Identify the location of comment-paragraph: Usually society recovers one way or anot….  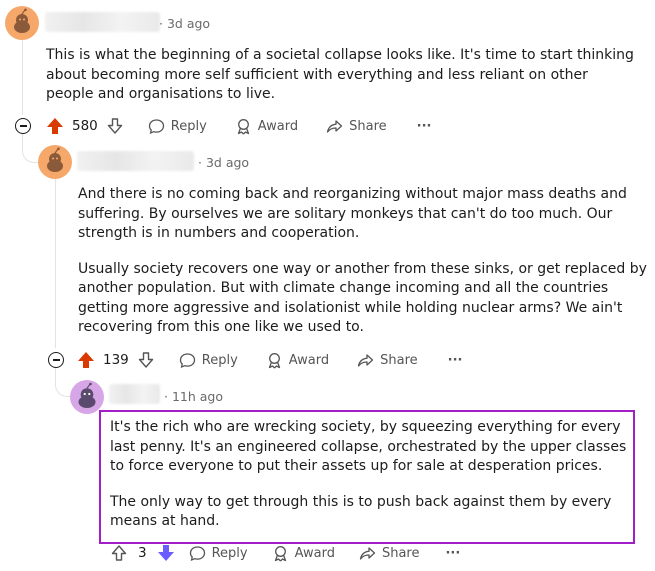
(362, 298).